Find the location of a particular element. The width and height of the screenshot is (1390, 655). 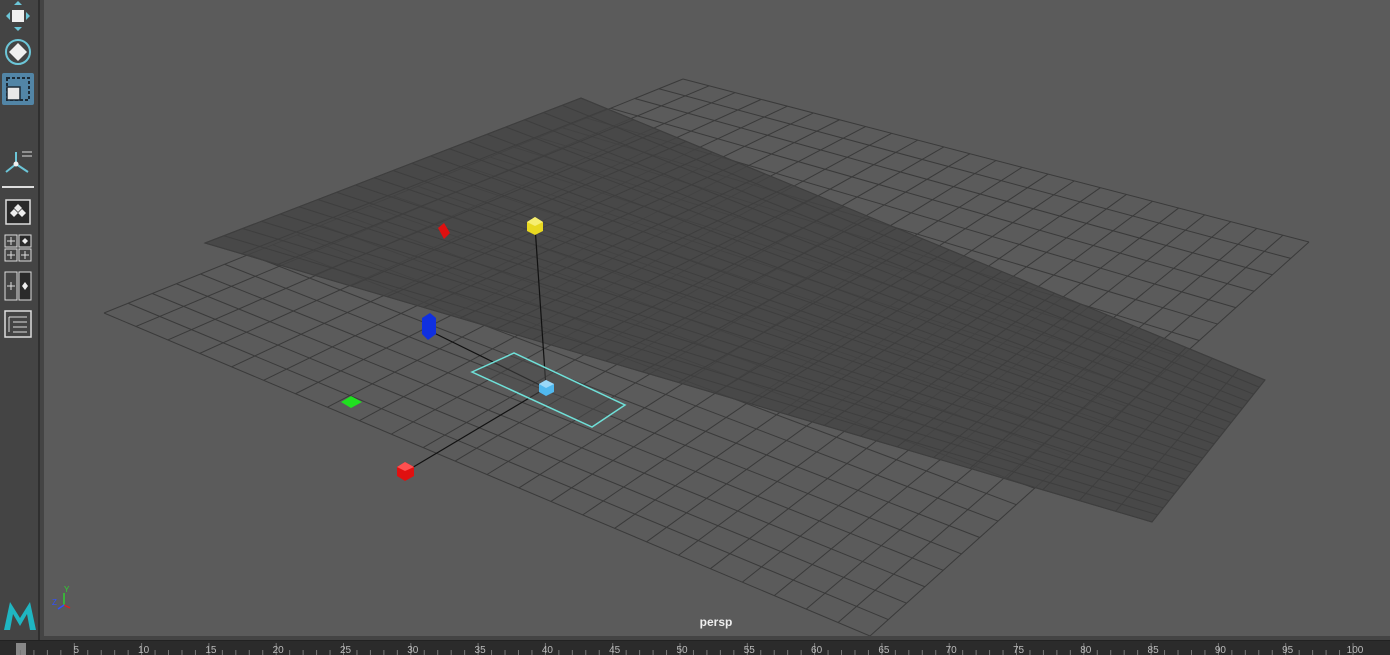

time-slider: 5 10 15 20 25 30 35 40 45 50 55 60 65 70 75 80 85 90 95 100 is located at coordinates (695, 647).